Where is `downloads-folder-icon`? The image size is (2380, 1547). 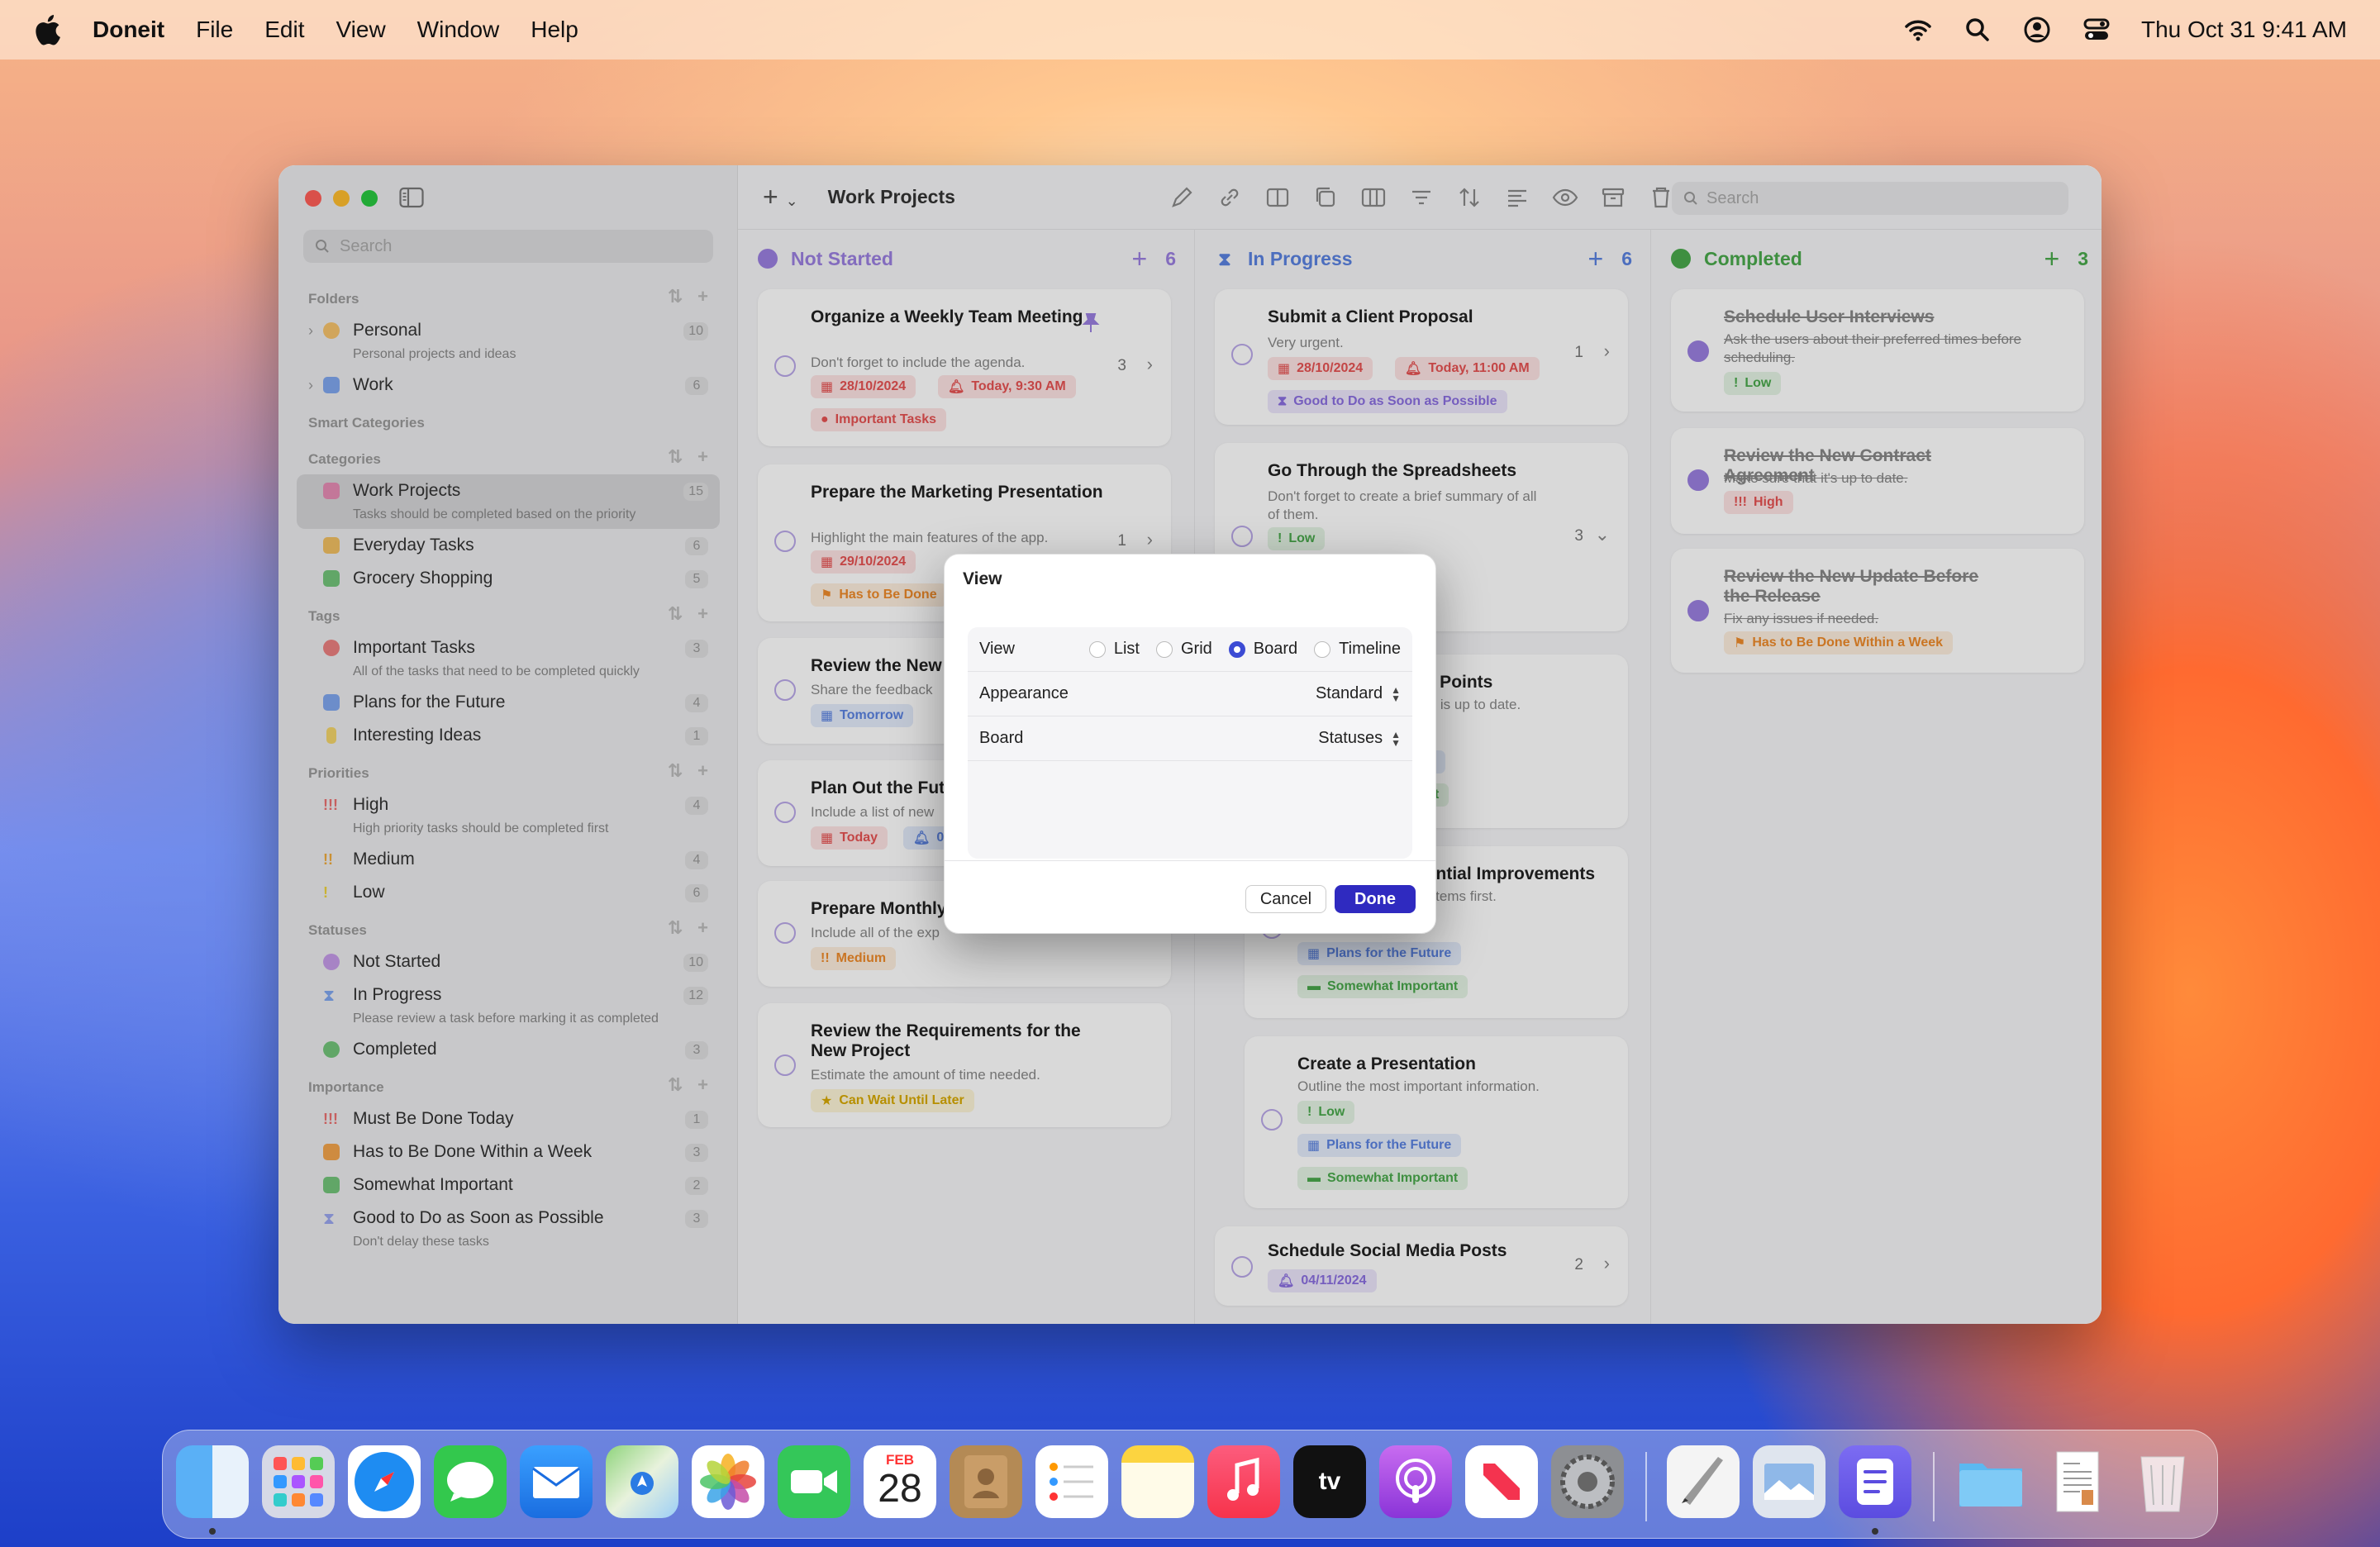 downloads-folder-icon is located at coordinates (1990, 1481).